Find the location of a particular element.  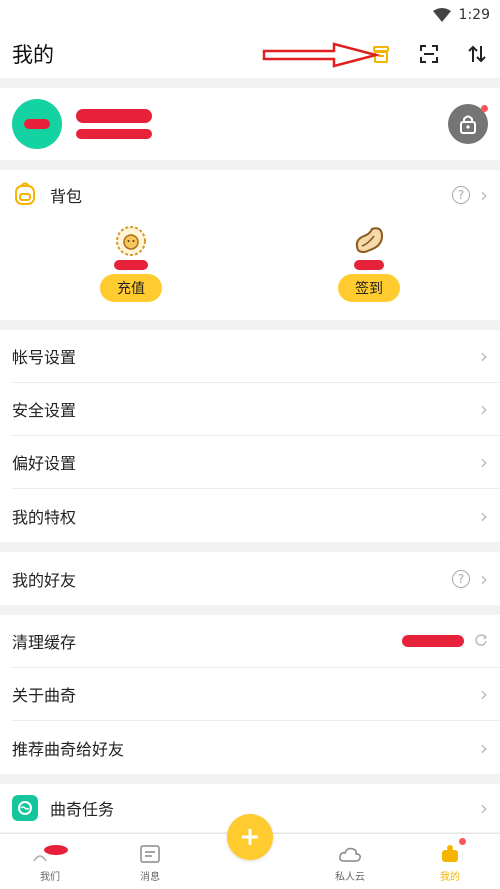

nav-label: 我们 is located at coordinates (50, 877).